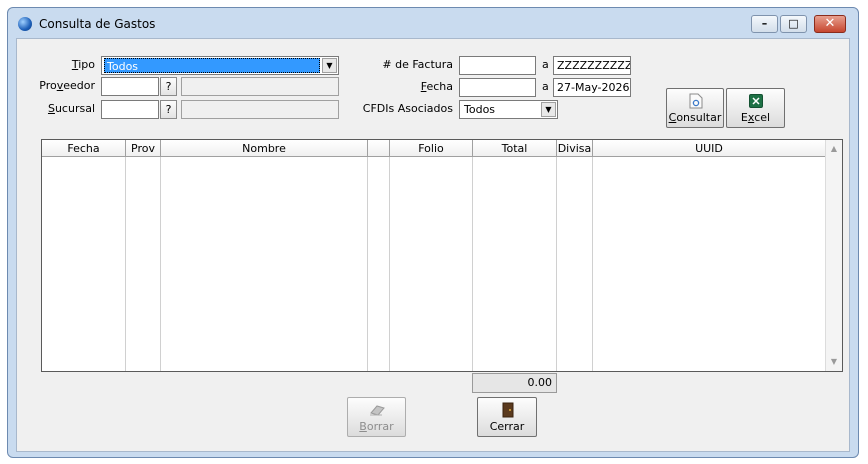 The image size is (868, 464). I want to click on column-header-divisa: Divisa, so click(575, 148).